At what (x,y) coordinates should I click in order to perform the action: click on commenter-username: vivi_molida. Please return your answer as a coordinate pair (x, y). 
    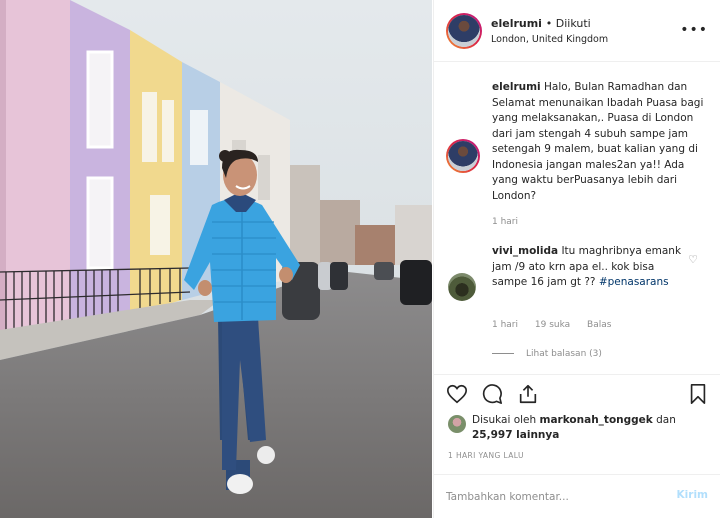
    Looking at the image, I should click on (525, 251).